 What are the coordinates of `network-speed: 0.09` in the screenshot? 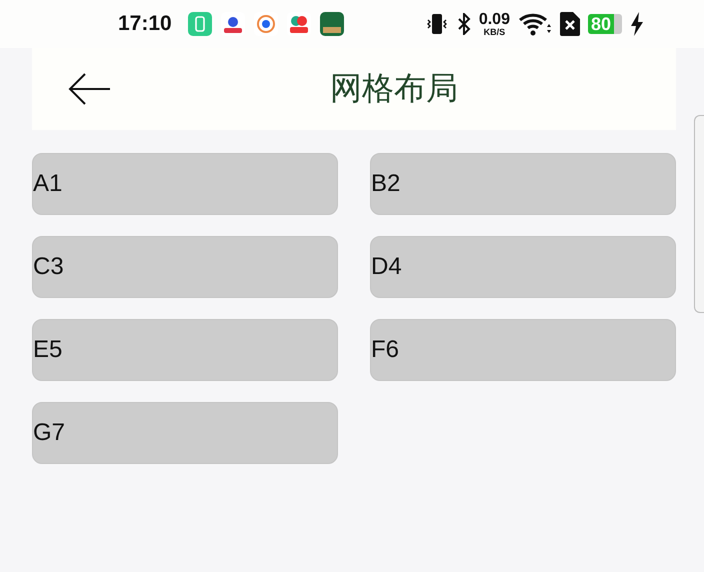 It's located at (494, 20).